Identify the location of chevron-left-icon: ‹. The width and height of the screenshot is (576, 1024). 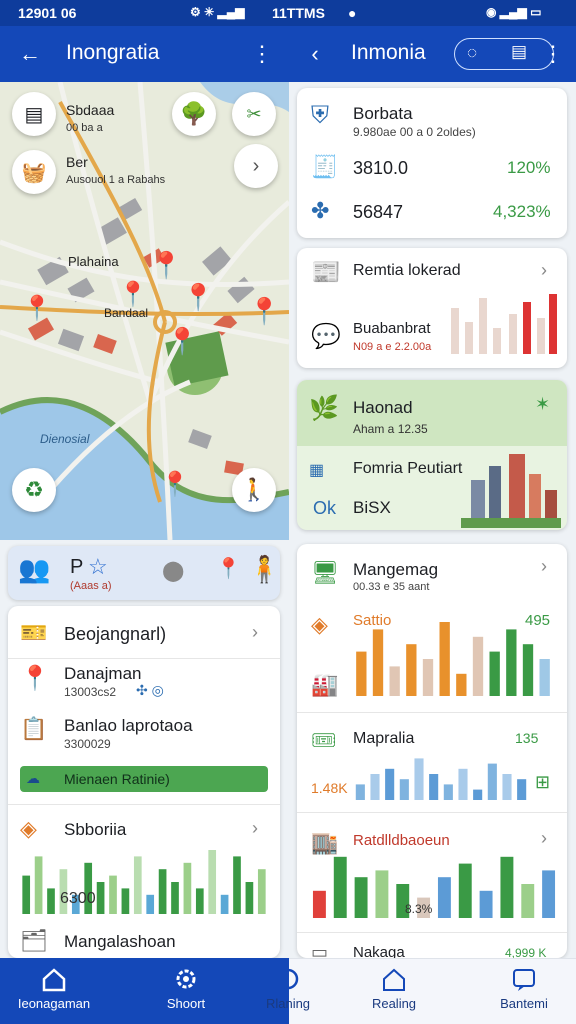
(315, 54).